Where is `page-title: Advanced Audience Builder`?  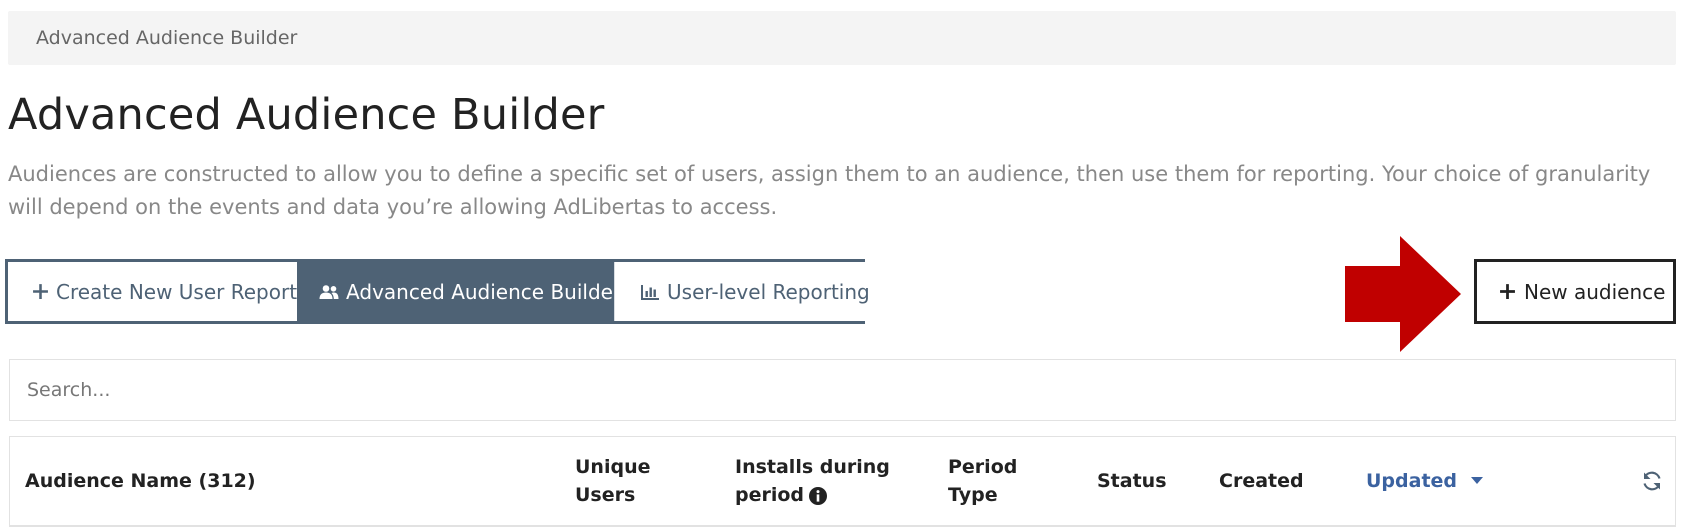
page-title: Advanced Audience Builder is located at coordinates (306, 115).